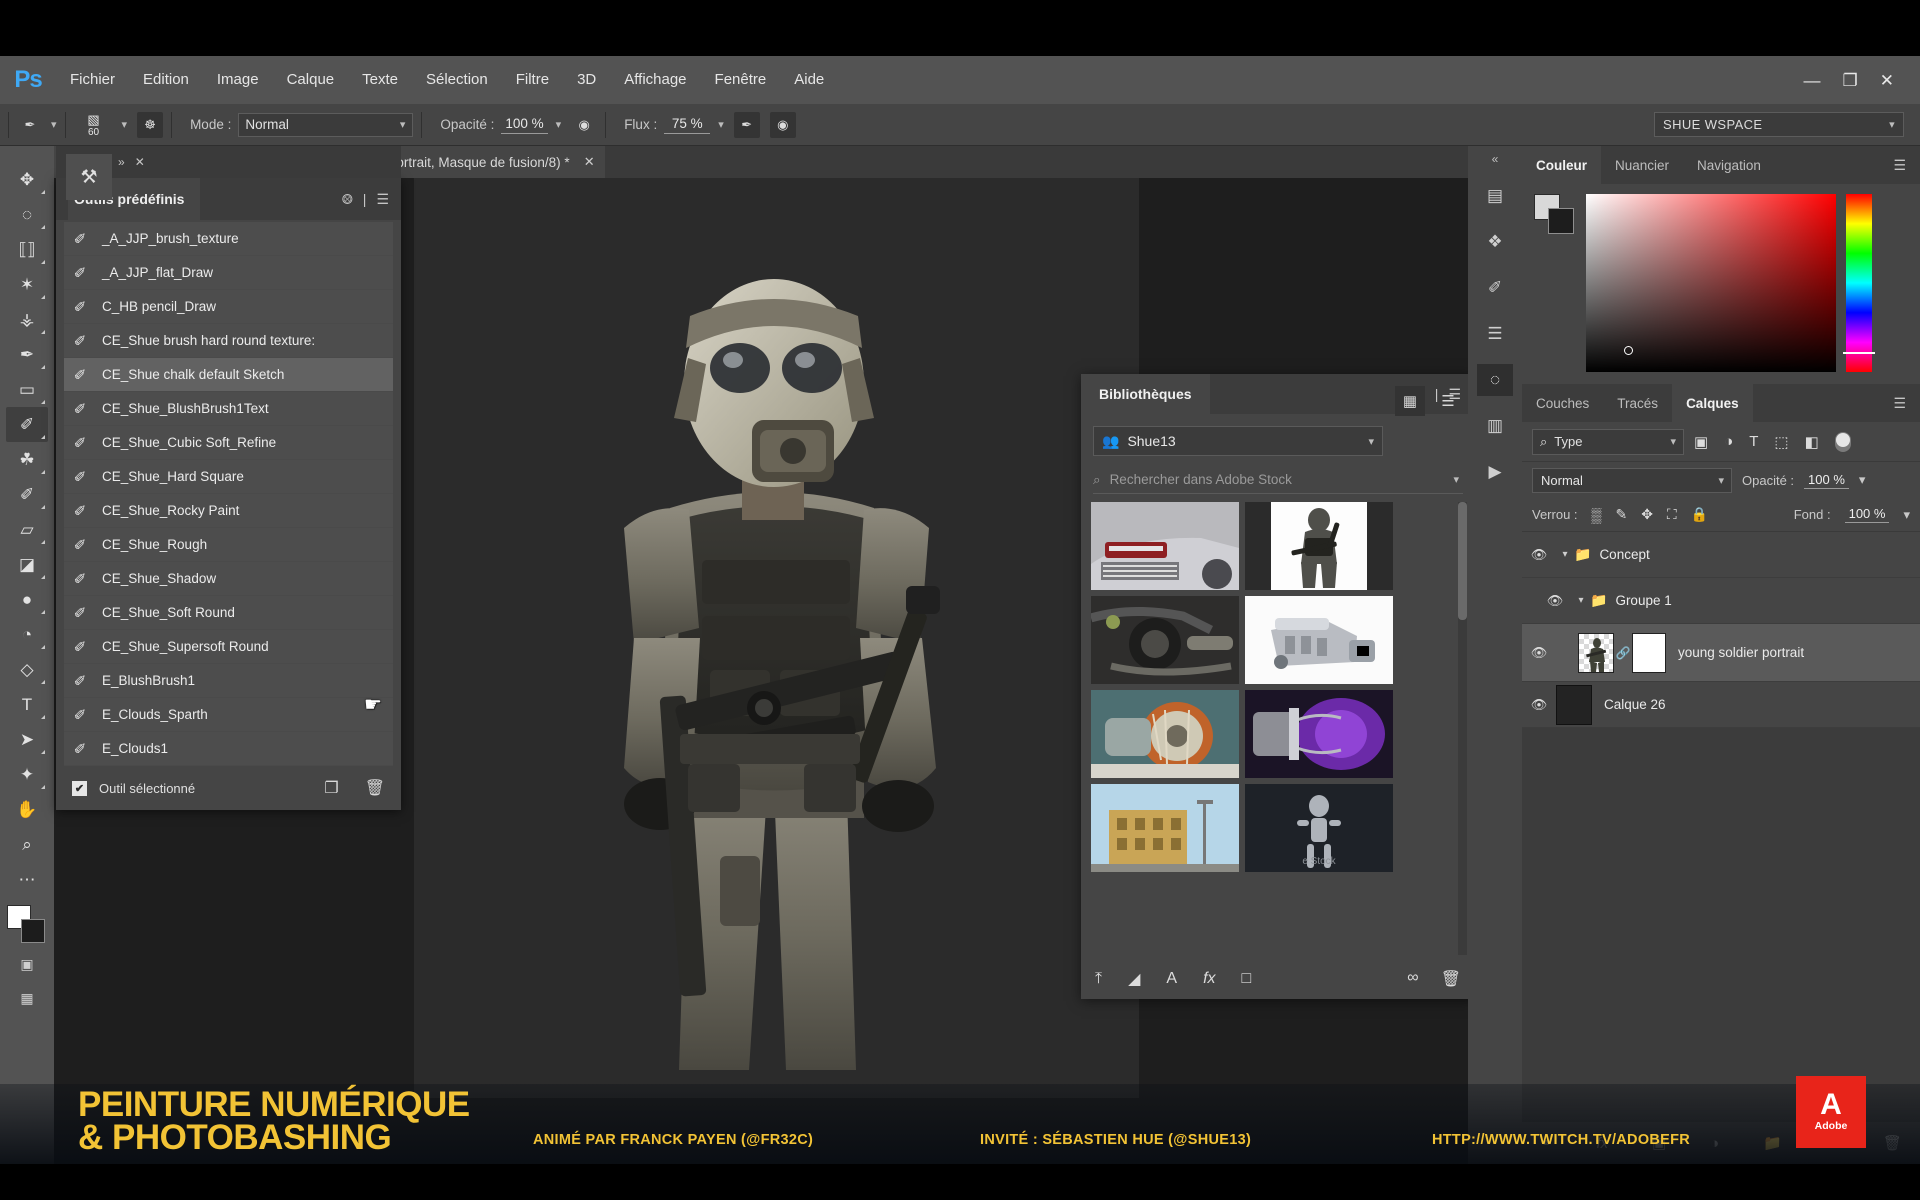 This screenshot has height=1200, width=1920. Describe the element at coordinates (1621, 514) in the screenshot. I see `lock-image-pixels-icon: ✎` at that location.